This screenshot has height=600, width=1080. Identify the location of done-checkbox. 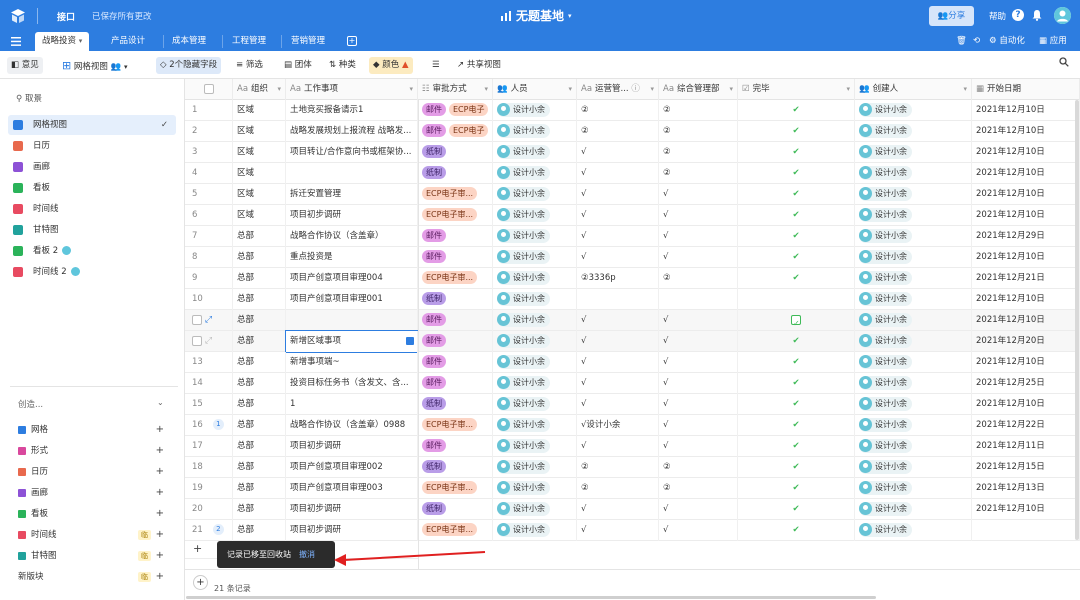
(796, 322).